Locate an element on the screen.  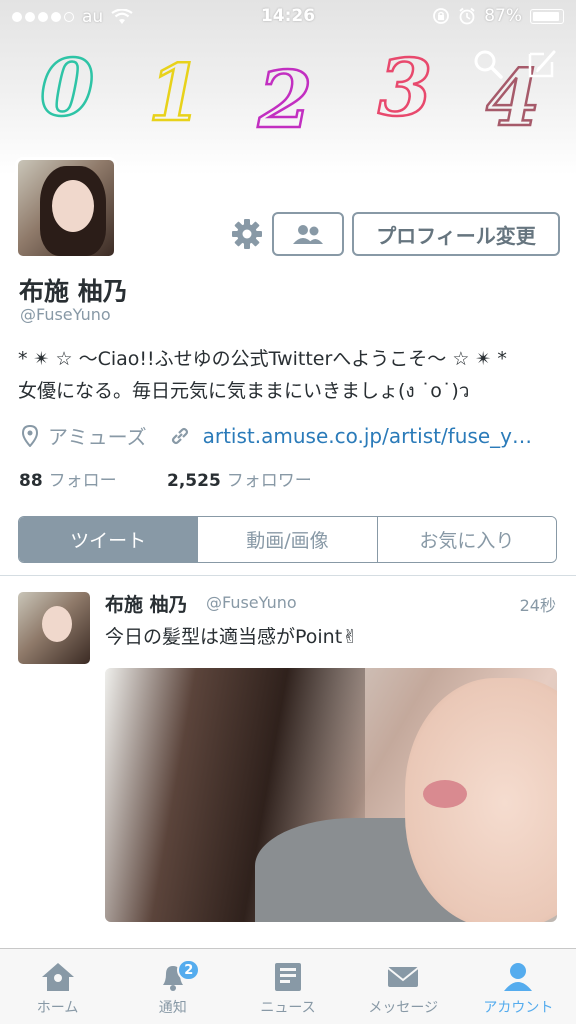
following-label: フォロー is located at coordinates (82, 481).